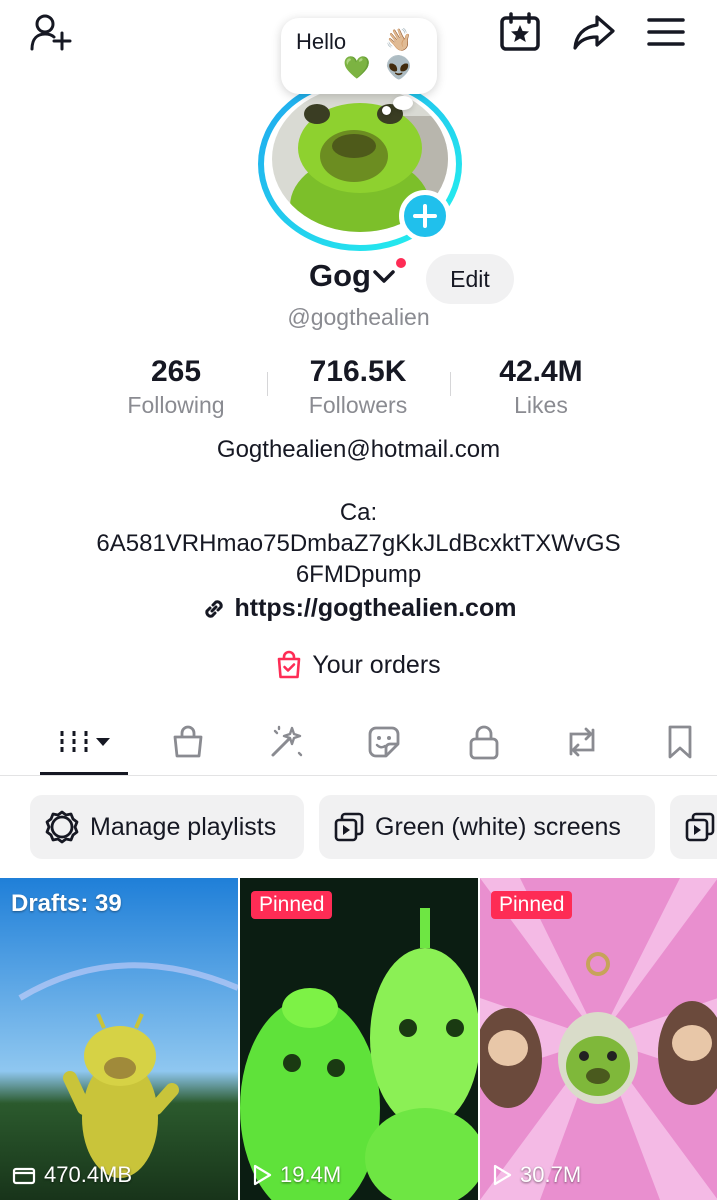 This screenshot has height=1200, width=717. I want to click on tab-videos, so click(84, 742).